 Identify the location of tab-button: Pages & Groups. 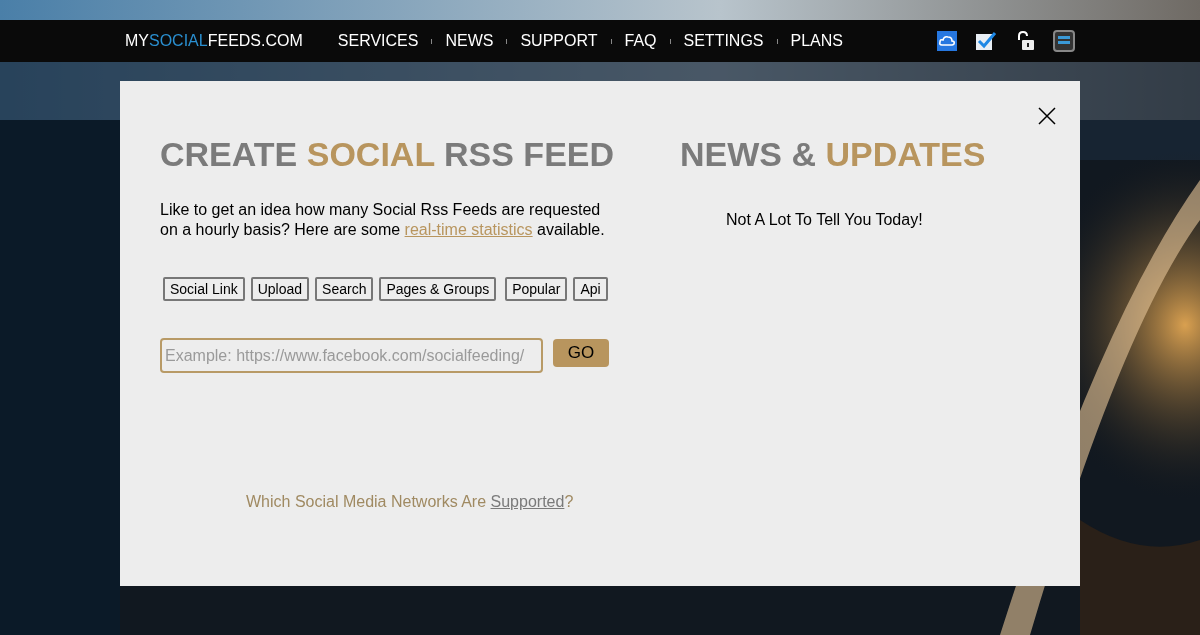
(438, 289).